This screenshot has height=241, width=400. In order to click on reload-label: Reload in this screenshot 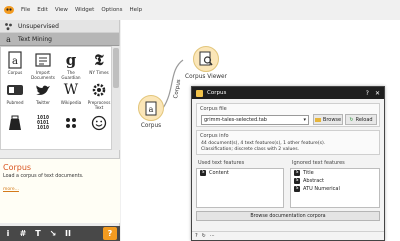, I will do `click(364, 119)`.